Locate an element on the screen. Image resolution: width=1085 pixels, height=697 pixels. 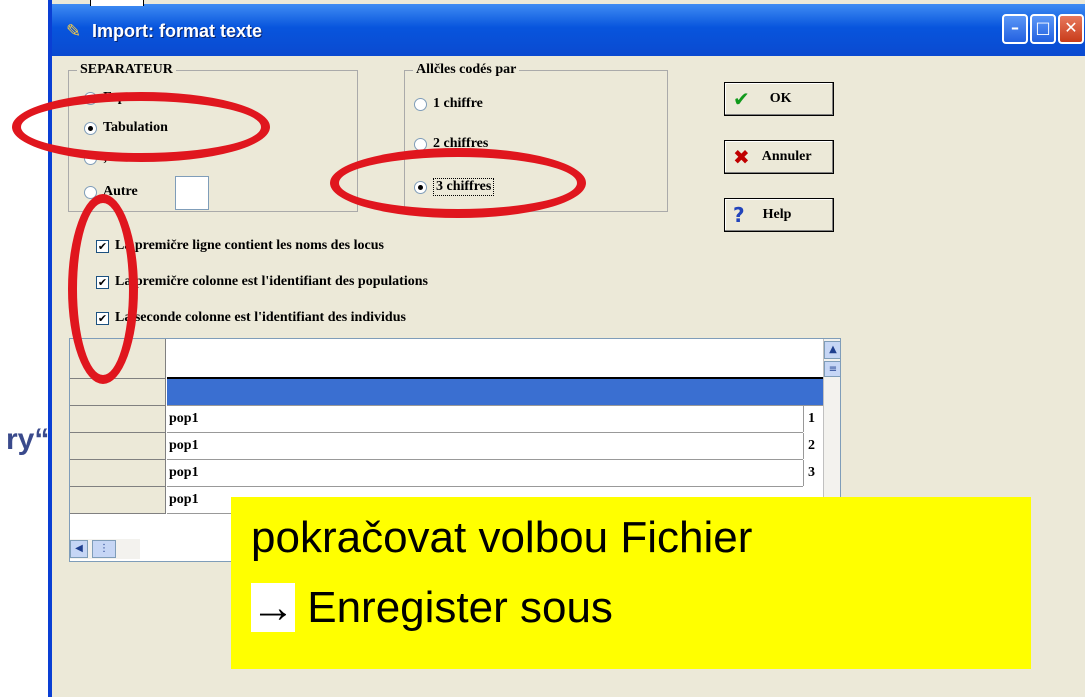
radio-dot is located at coordinates (420, 104).